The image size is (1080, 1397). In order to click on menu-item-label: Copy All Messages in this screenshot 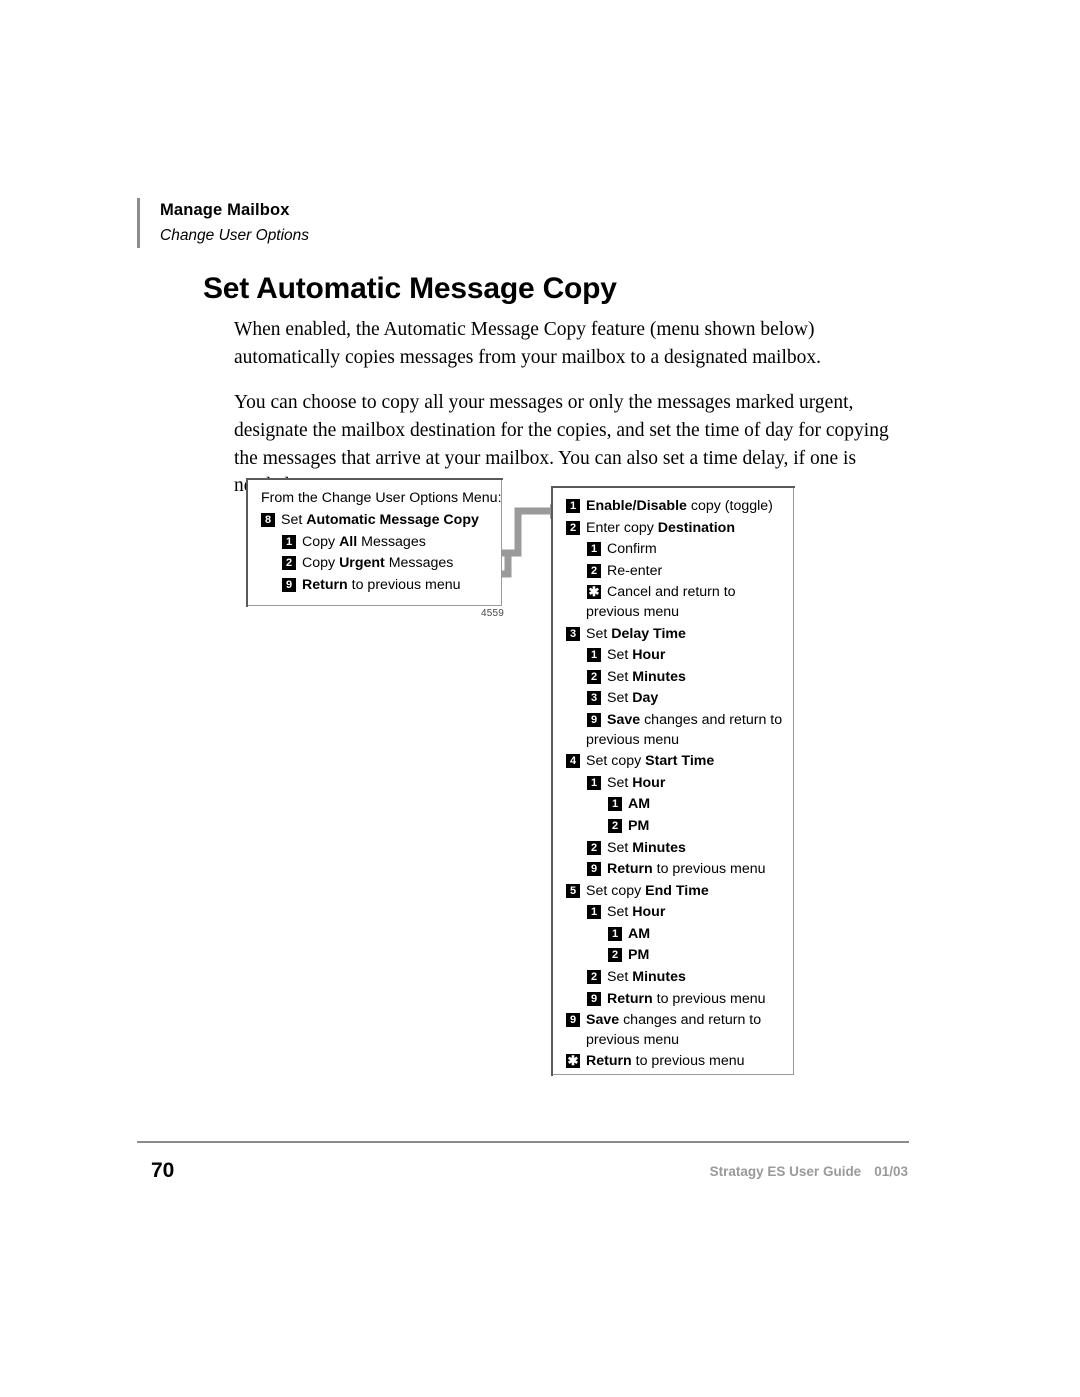, I will do `click(364, 541)`.